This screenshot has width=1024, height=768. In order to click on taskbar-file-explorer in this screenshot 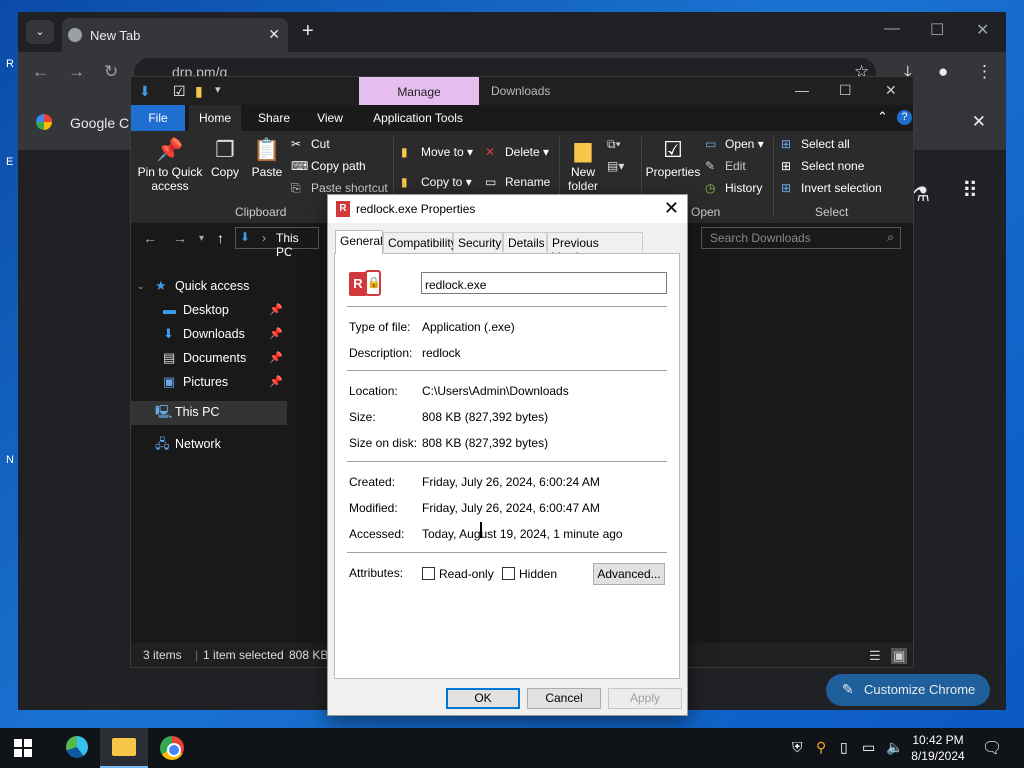, I will do `click(124, 748)`.